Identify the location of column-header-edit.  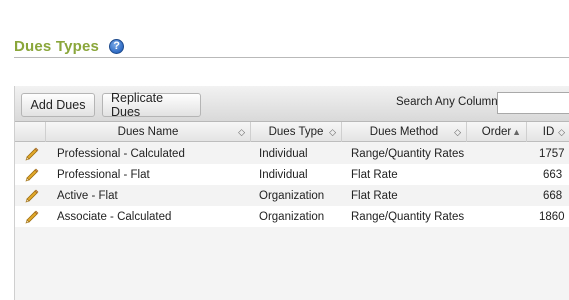
(30, 132).